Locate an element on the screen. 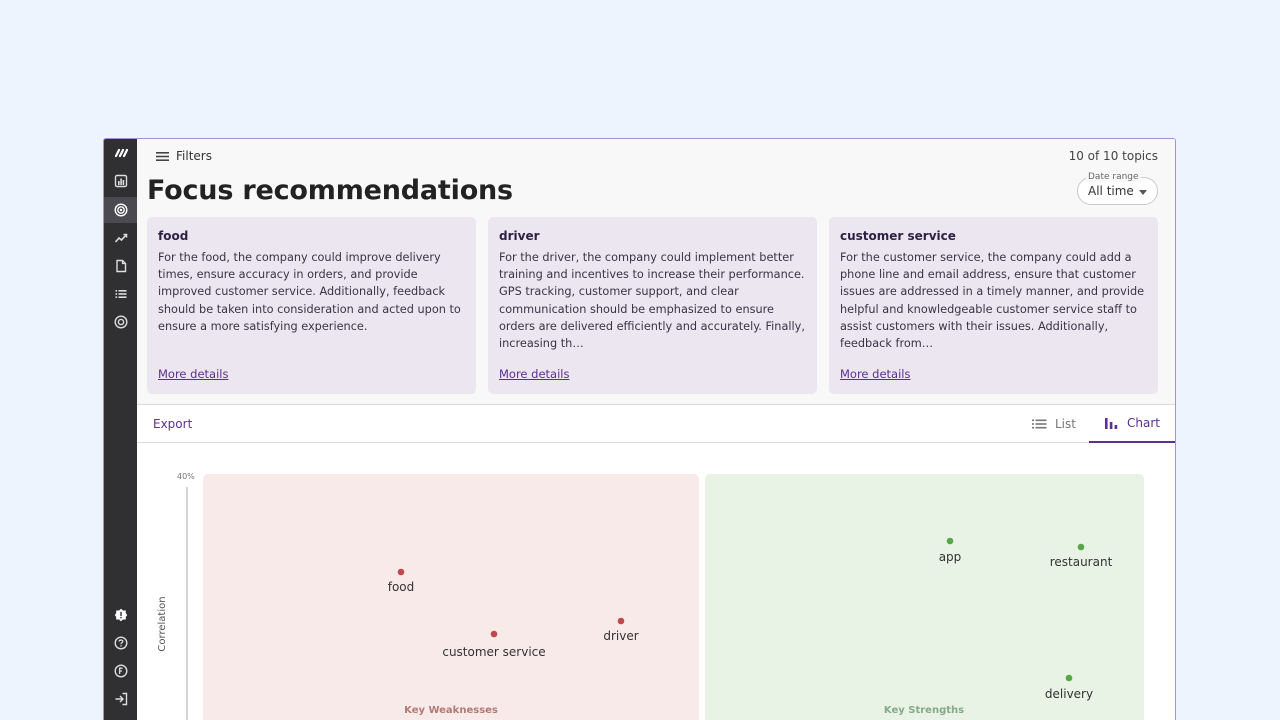  data-point-driver is located at coordinates (621, 621).